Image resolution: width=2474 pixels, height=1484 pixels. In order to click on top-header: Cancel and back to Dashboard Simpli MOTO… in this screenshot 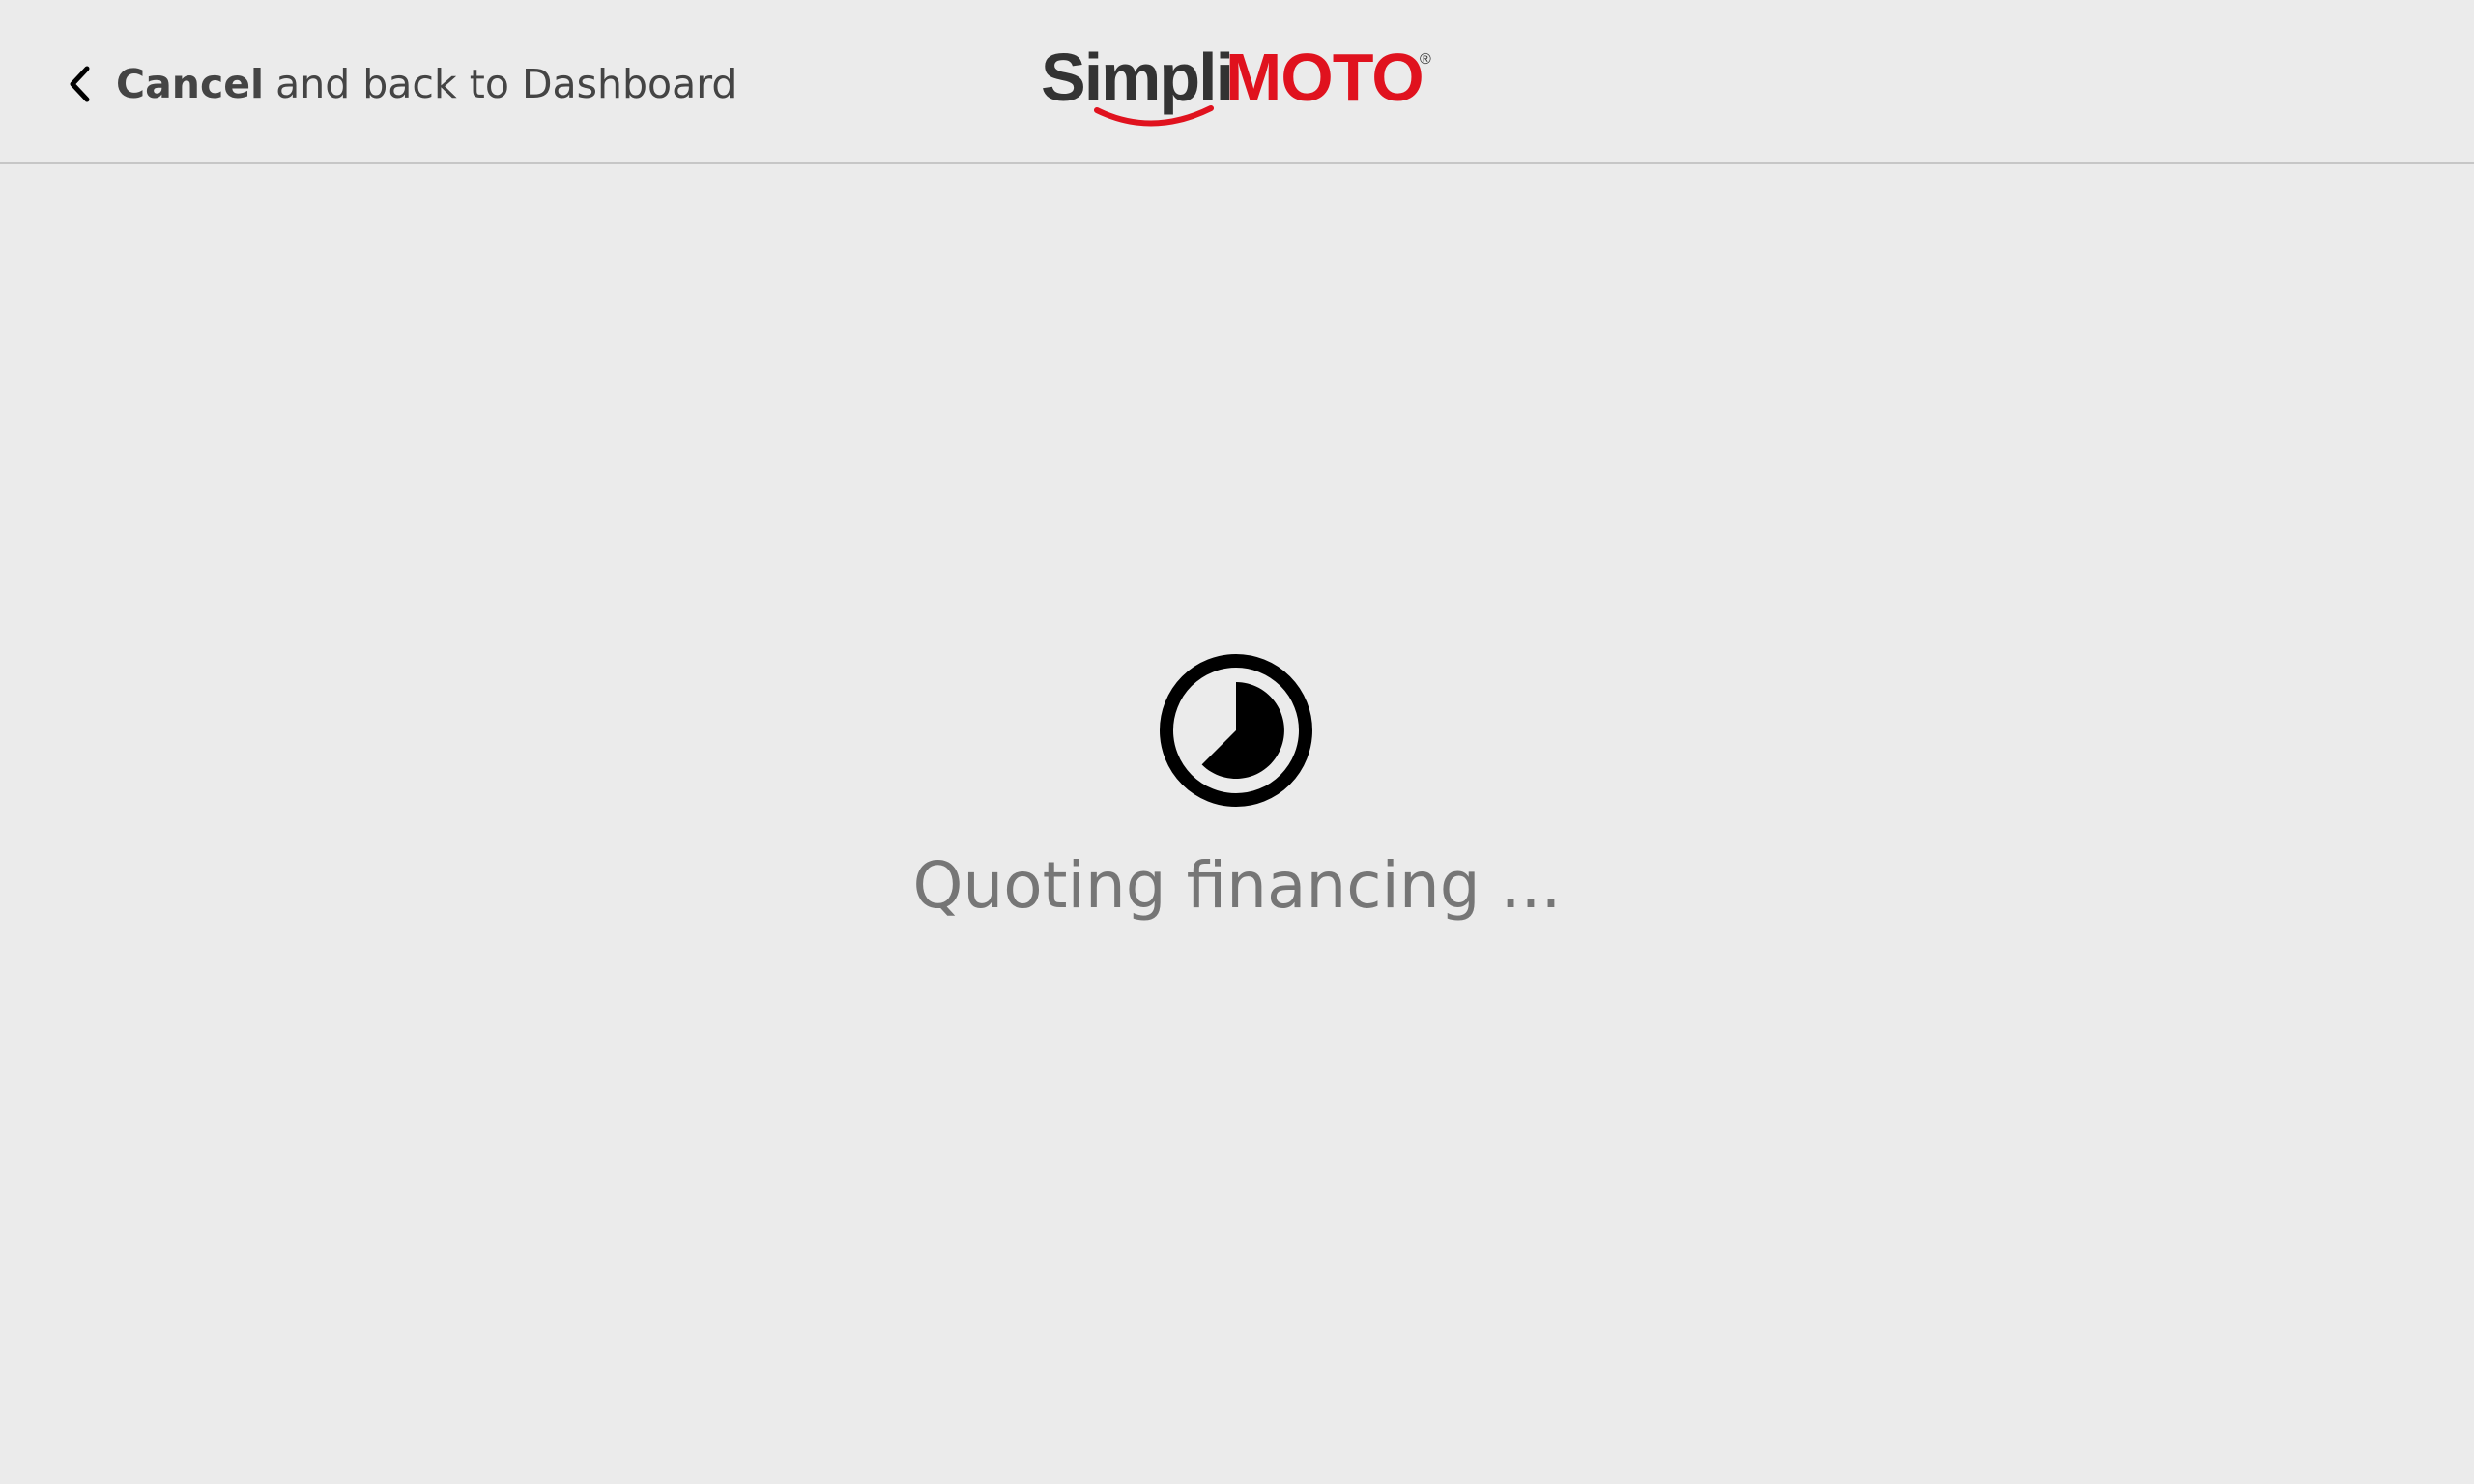, I will do `click(1237, 82)`.